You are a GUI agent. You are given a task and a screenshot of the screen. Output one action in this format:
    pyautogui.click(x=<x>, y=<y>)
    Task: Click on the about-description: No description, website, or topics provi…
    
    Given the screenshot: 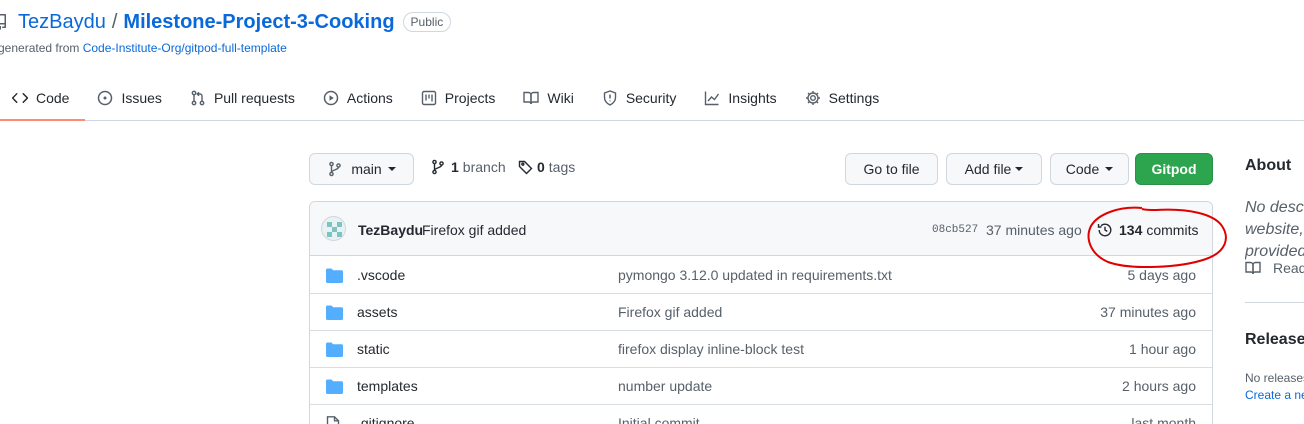 What is the action you would take?
    pyautogui.click(x=1274, y=229)
    